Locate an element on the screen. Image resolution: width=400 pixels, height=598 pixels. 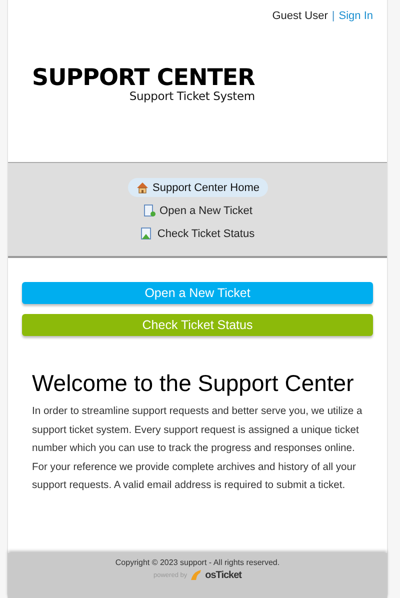
brand-link: osTicket is located at coordinates (223, 575).